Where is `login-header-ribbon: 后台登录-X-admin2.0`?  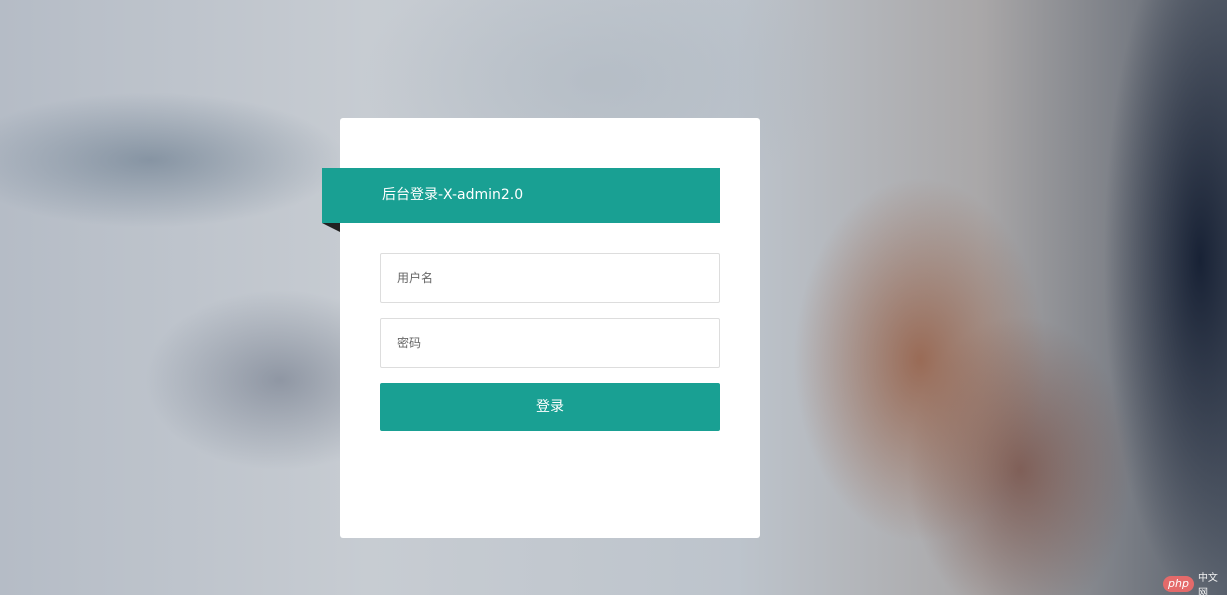 login-header-ribbon: 后台登录-X-admin2.0 is located at coordinates (521, 195).